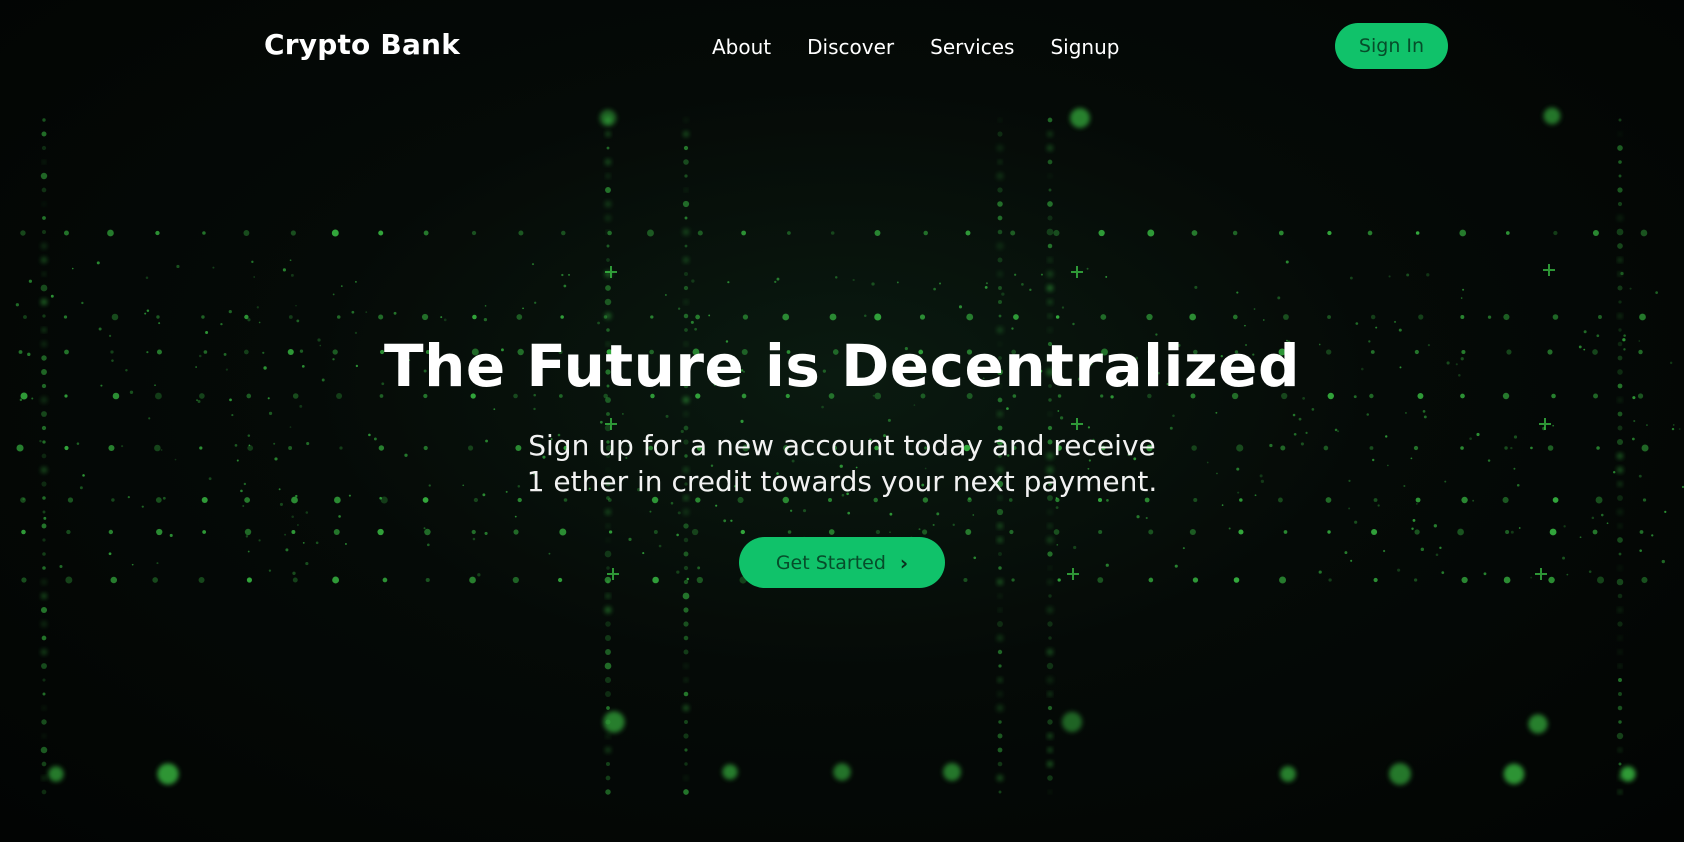 This screenshot has height=842, width=1684. I want to click on nav-link-services: Services, so click(972, 47).